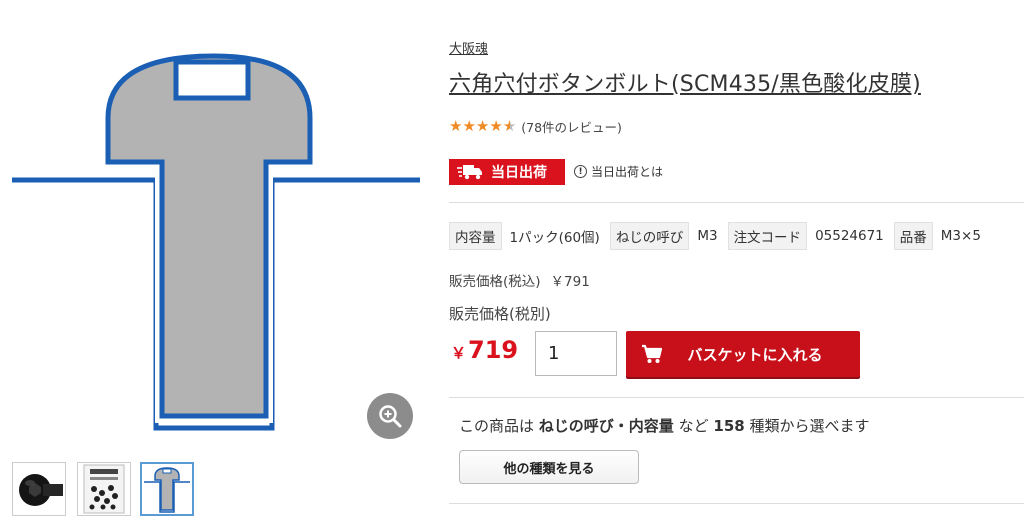 The image size is (1024, 521). What do you see at coordinates (755, 354) in the screenshot?
I see `add-to-basket-label: バスケットに入れる` at bounding box center [755, 354].